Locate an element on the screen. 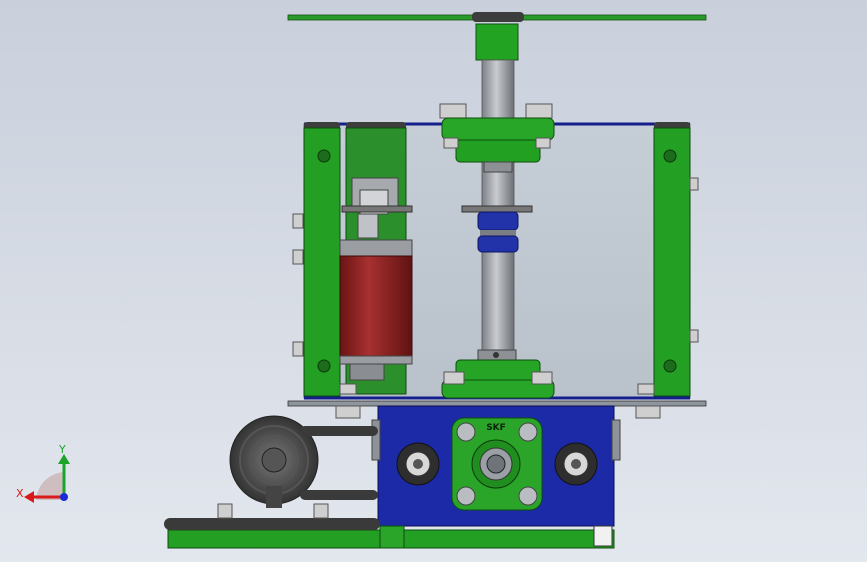 This screenshot has height=562, width=867. right-frame-column is located at coordinates (676, 259).